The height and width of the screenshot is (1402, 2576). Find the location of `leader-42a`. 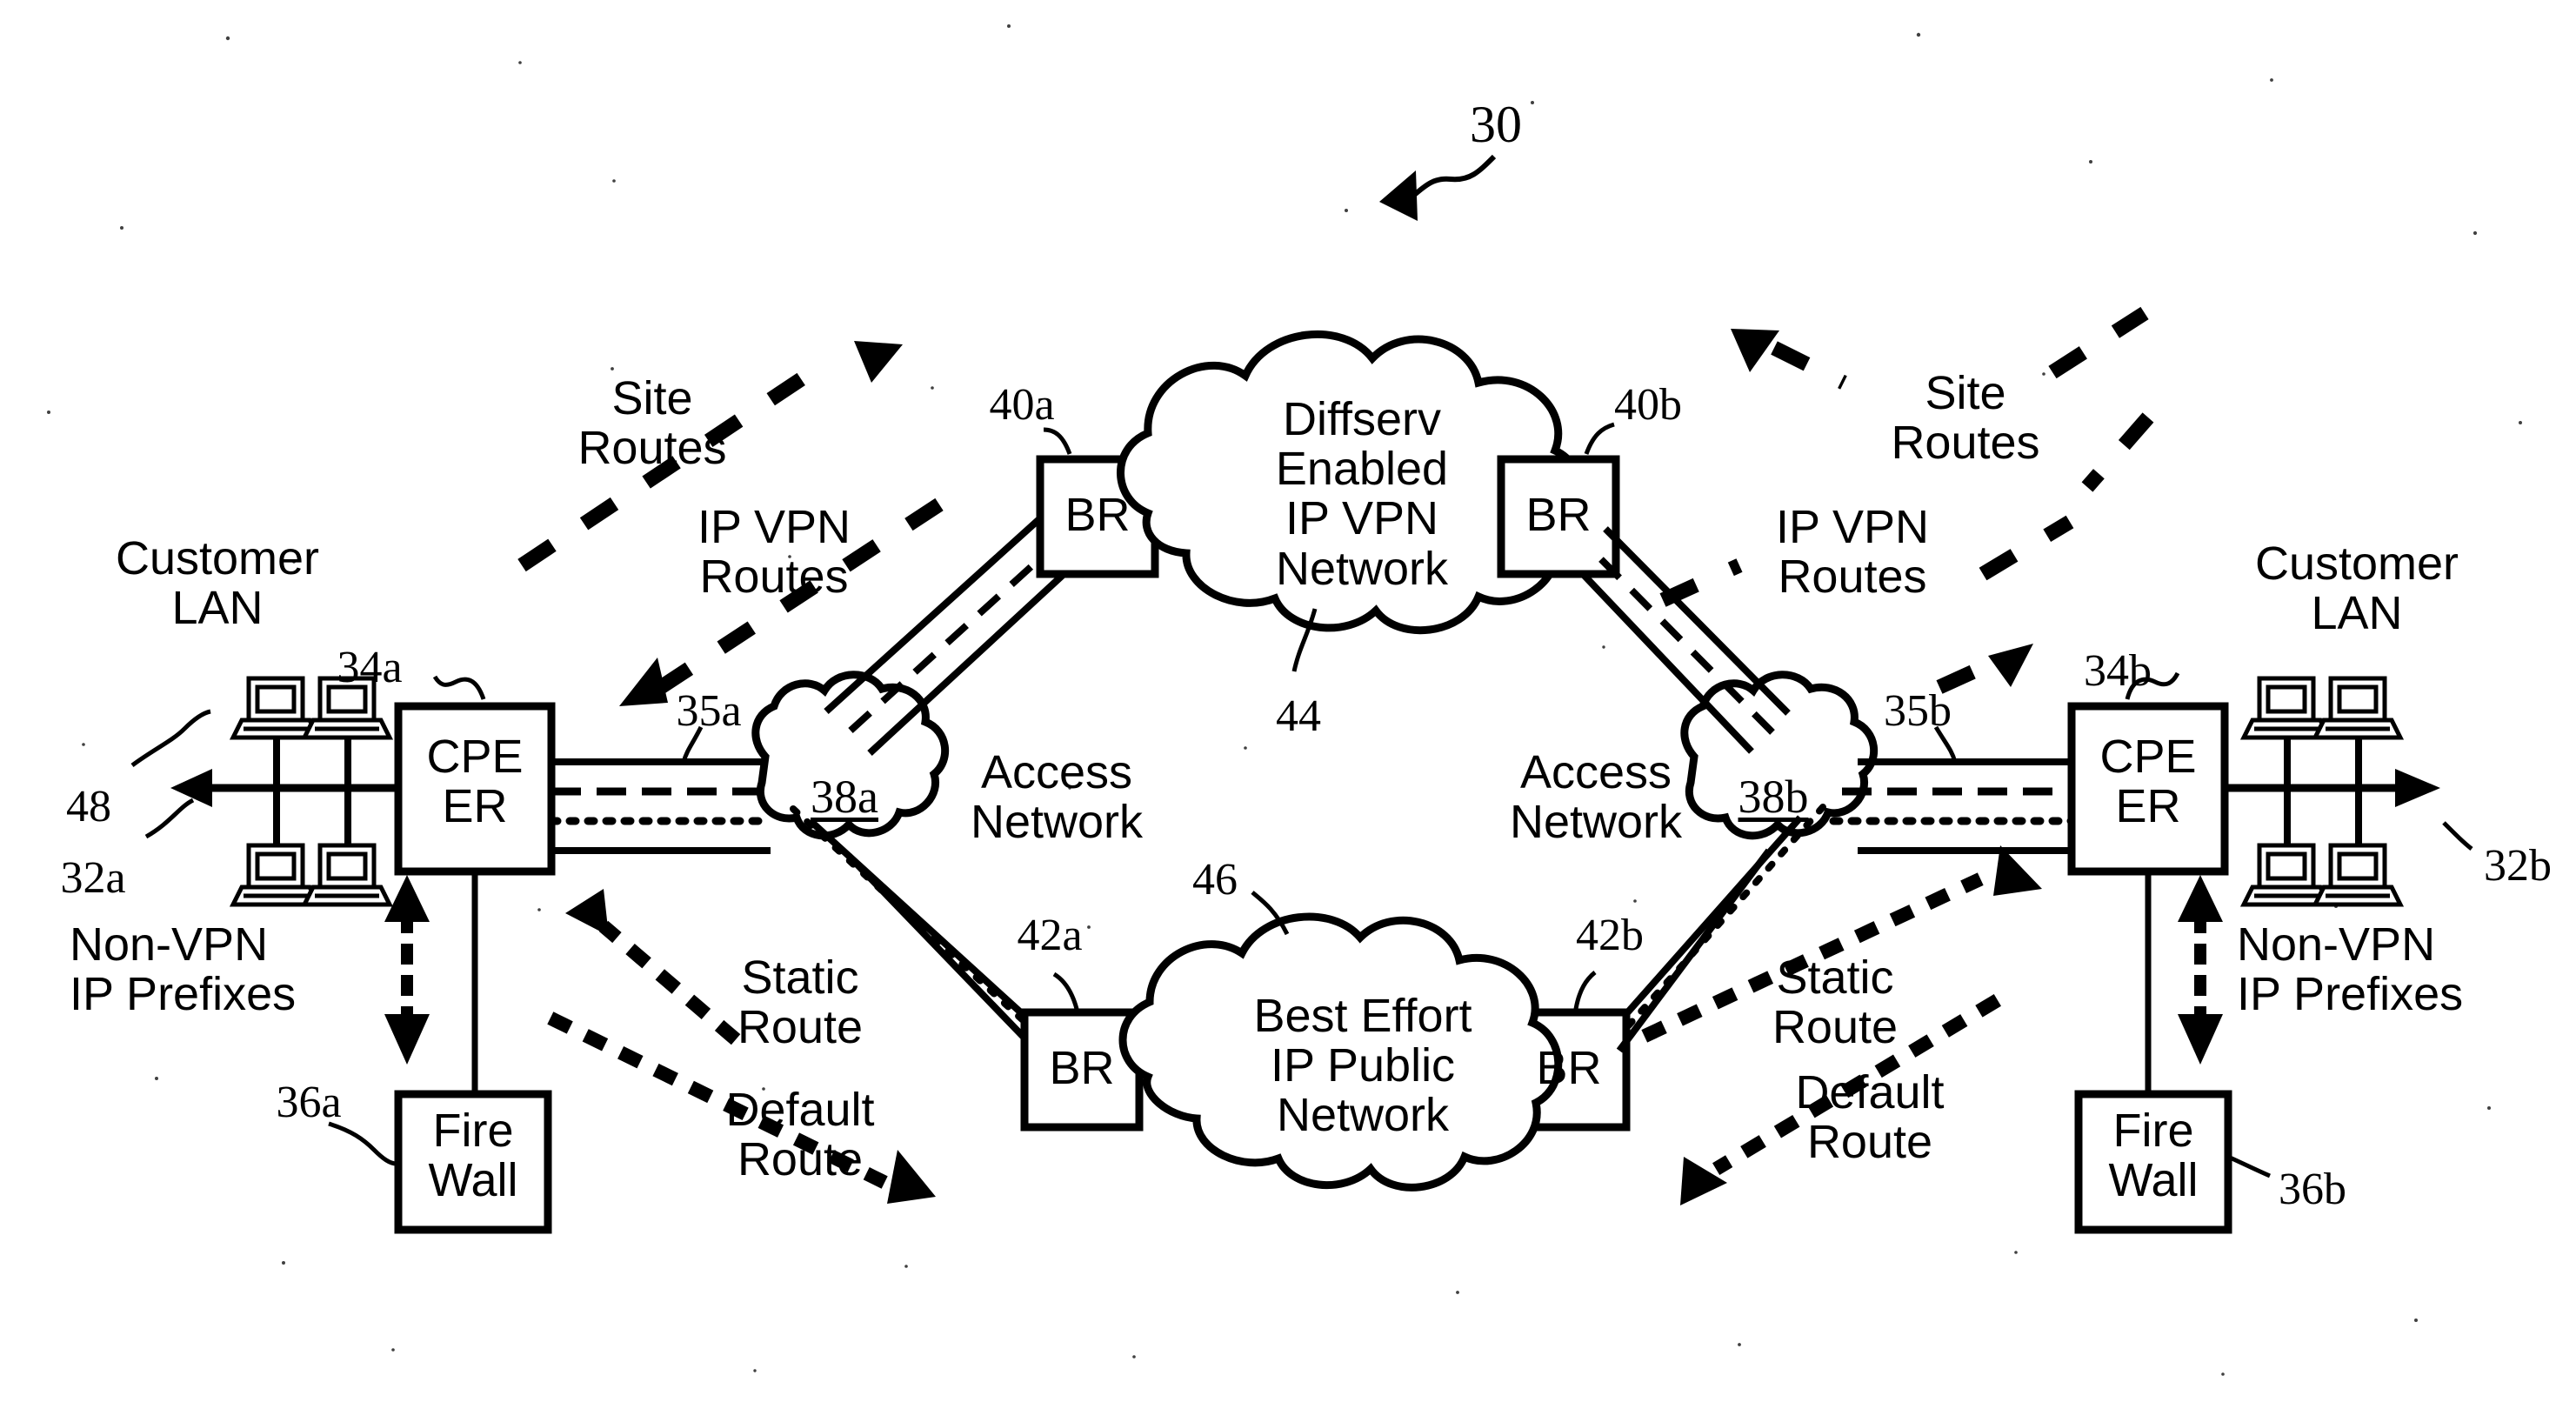

leader-42a is located at coordinates (1065, 991).